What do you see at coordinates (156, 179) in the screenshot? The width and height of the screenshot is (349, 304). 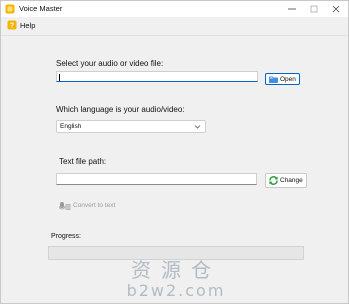 I see `text-file-path-input` at bounding box center [156, 179].